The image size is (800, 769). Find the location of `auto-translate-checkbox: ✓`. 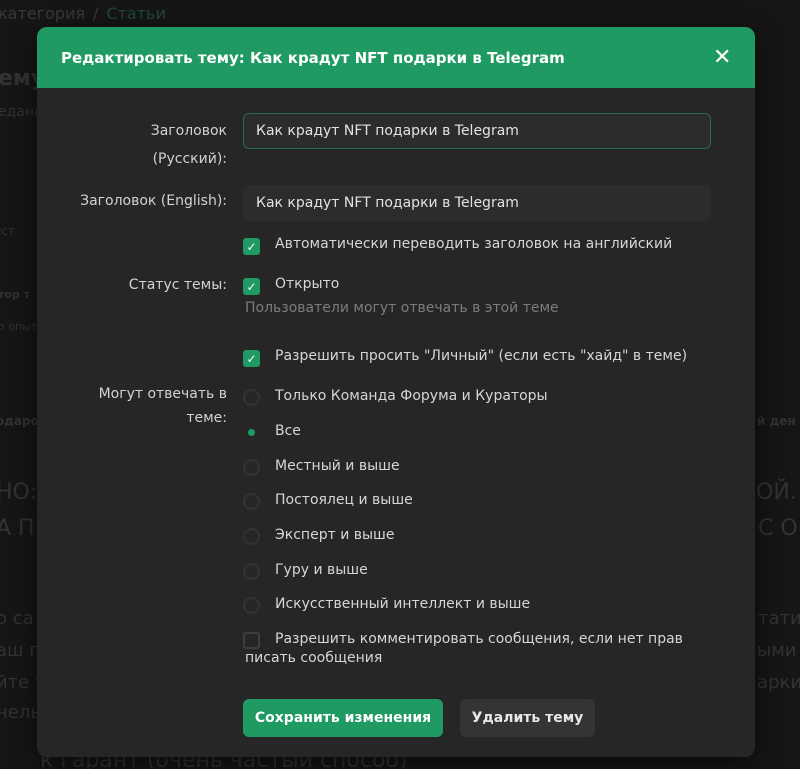

auto-translate-checkbox: ✓ is located at coordinates (251, 246).